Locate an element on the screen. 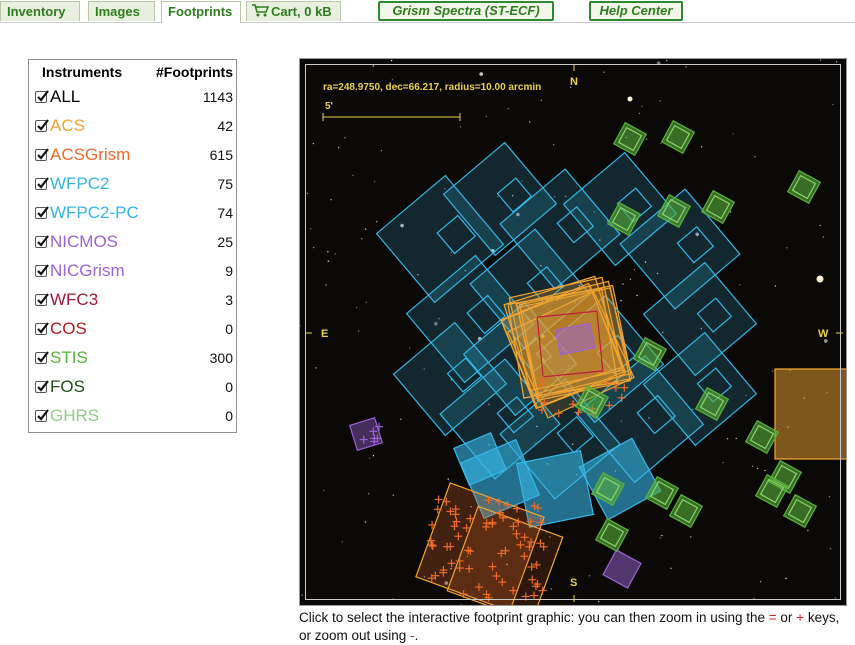 The height and width of the screenshot is (645, 855). instrument-name: GHRS is located at coordinates (74, 416).